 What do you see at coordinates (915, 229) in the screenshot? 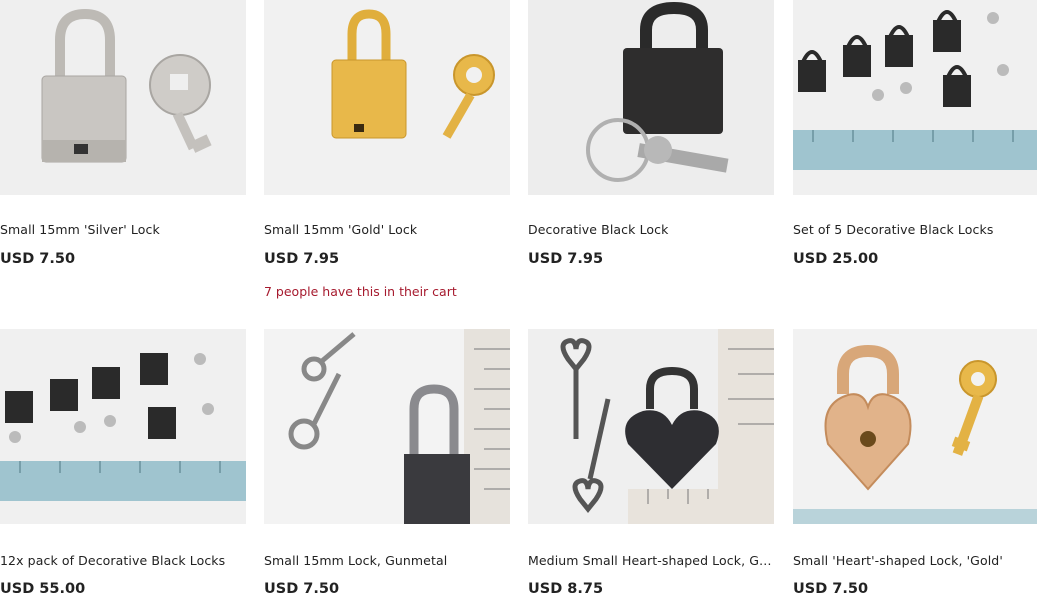
I see `product-title: Set of 5 Decorative Black Locks` at bounding box center [915, 229].